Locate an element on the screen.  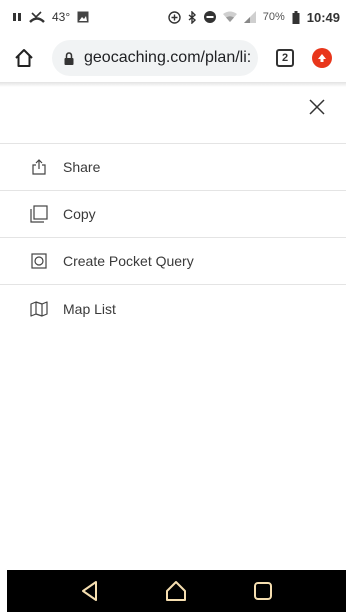
close-icon is located at coordinates (317, 107).